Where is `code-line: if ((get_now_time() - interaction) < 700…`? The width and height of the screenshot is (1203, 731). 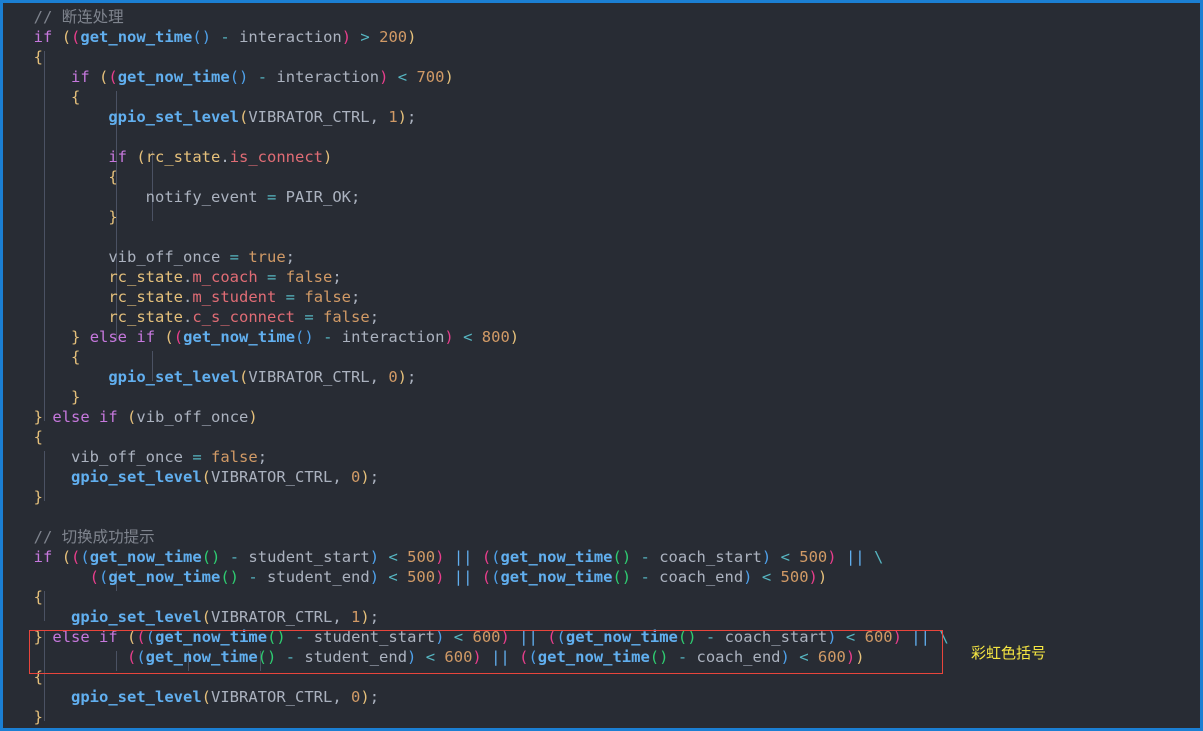
code-line: if ((get_now_time() - interaction) < 700… is located at coordinates (262, 77).